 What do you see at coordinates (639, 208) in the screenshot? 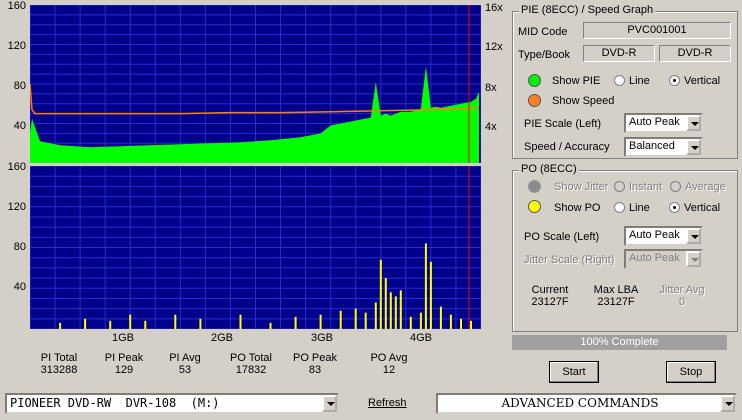
I see `po-line-label: Line` at bounding box center [639, 208].